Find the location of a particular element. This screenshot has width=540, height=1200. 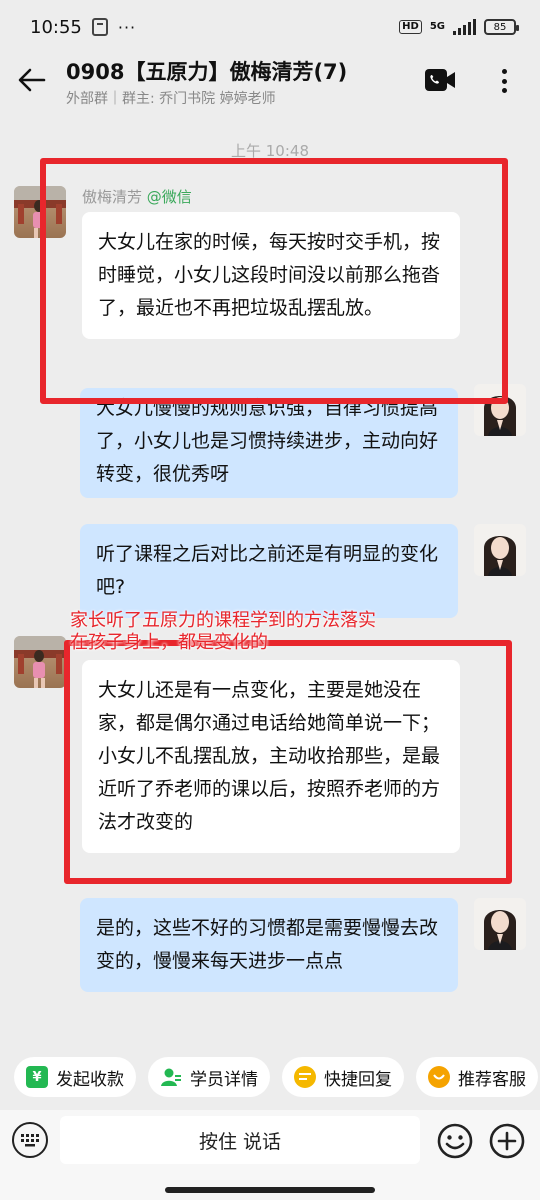

yen-icon: ¥ is located at coordinates (37, 1077).